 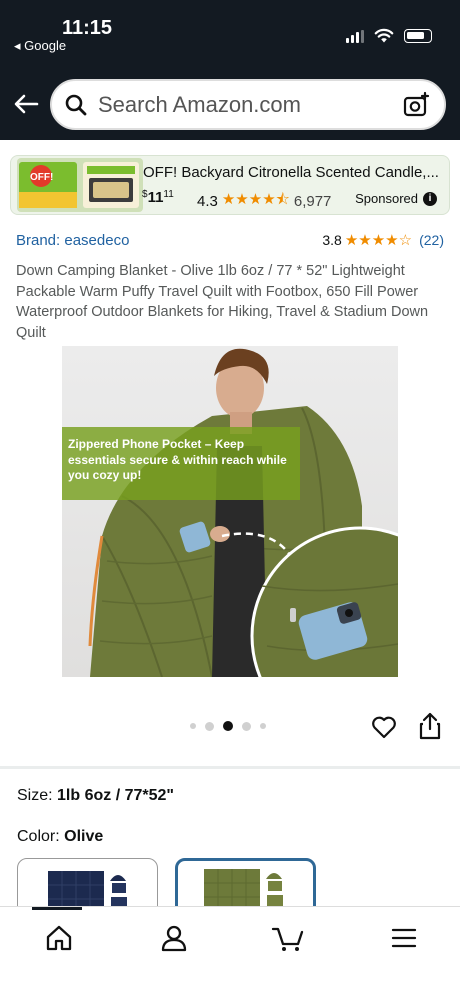 What do you see at coordinates (116, 795) in the screenshot?
I see `size-value: 1lb 6oz / 77*52"` at bounding box center [116, 795].